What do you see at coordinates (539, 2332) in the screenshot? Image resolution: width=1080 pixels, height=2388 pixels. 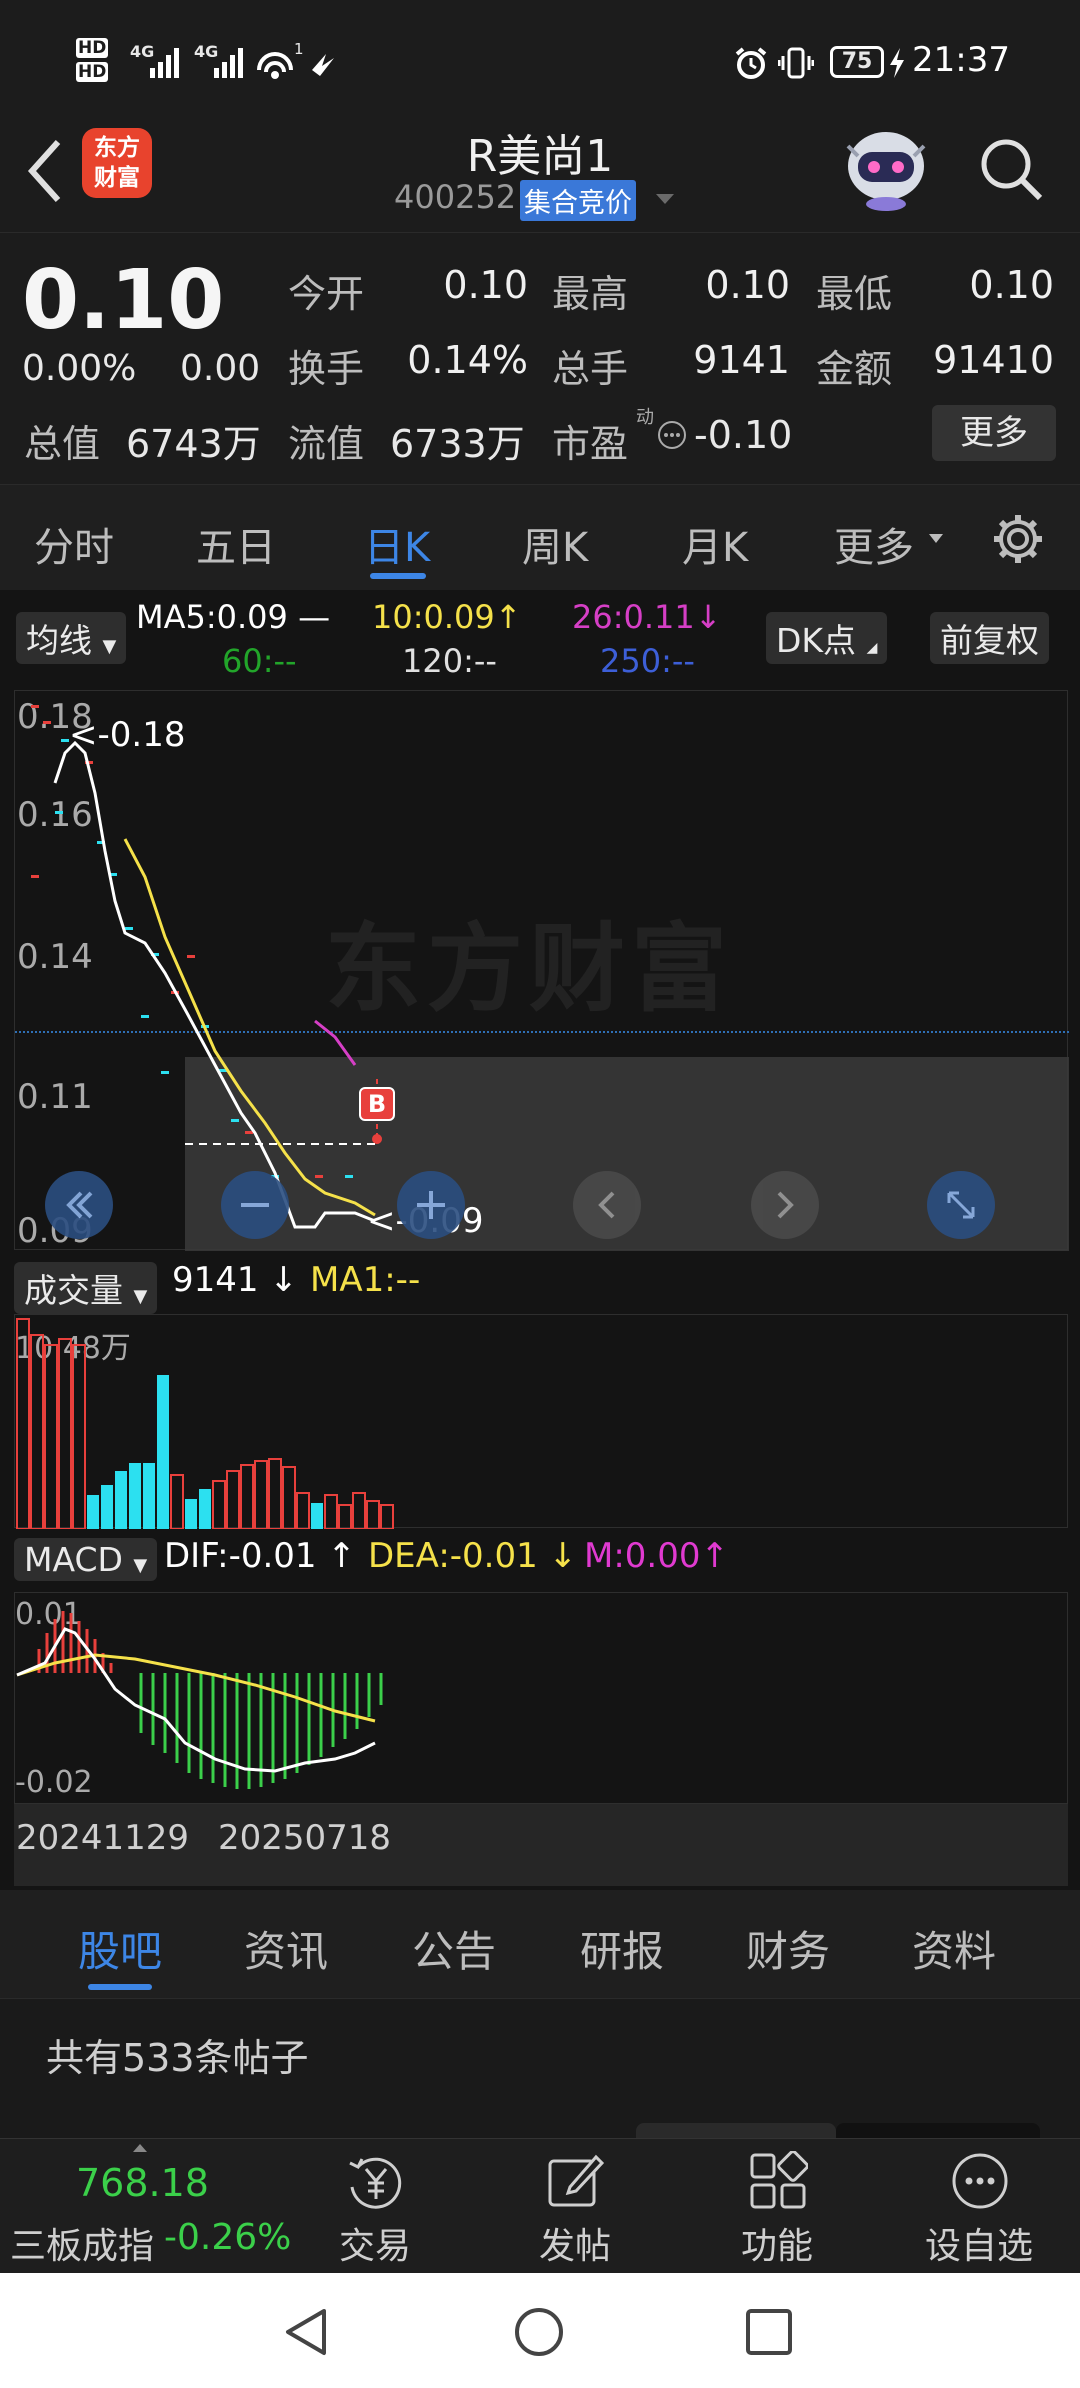 I see `nav-home-icon` at bounding box center [539, 2332].